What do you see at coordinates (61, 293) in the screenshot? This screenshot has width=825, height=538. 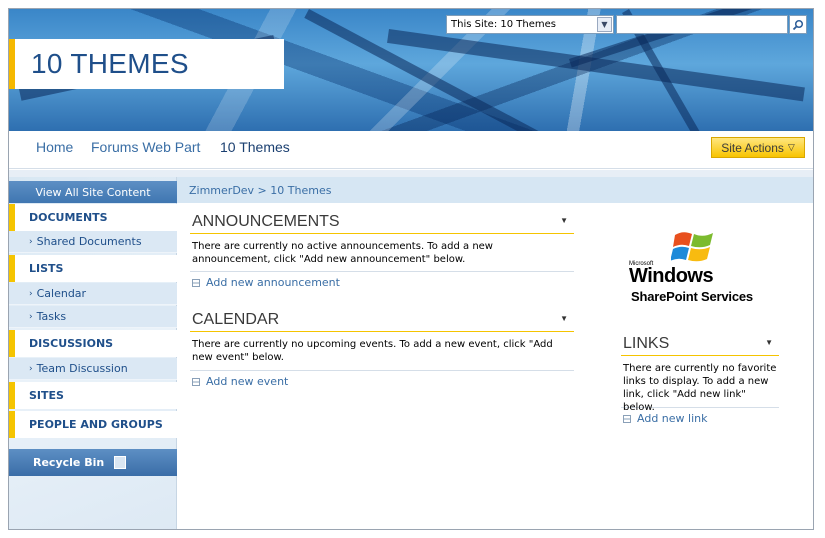 I see `sidebar-item-label: Calendar` at bounding box center [61, 293].